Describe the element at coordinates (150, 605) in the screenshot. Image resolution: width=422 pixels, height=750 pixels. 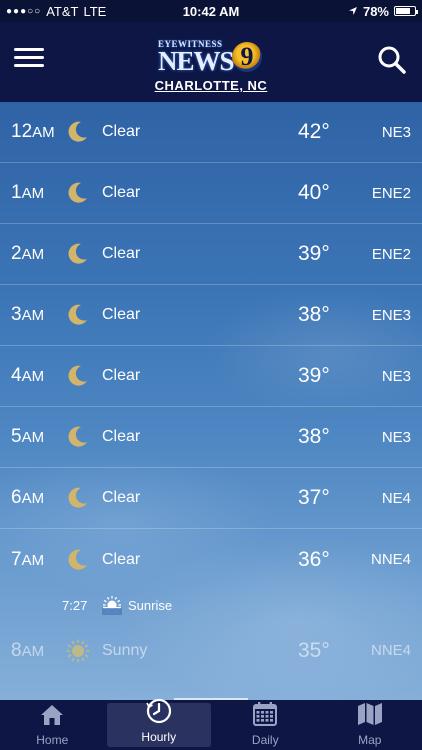
I see `sunrise-label: Sunrise` at that location.